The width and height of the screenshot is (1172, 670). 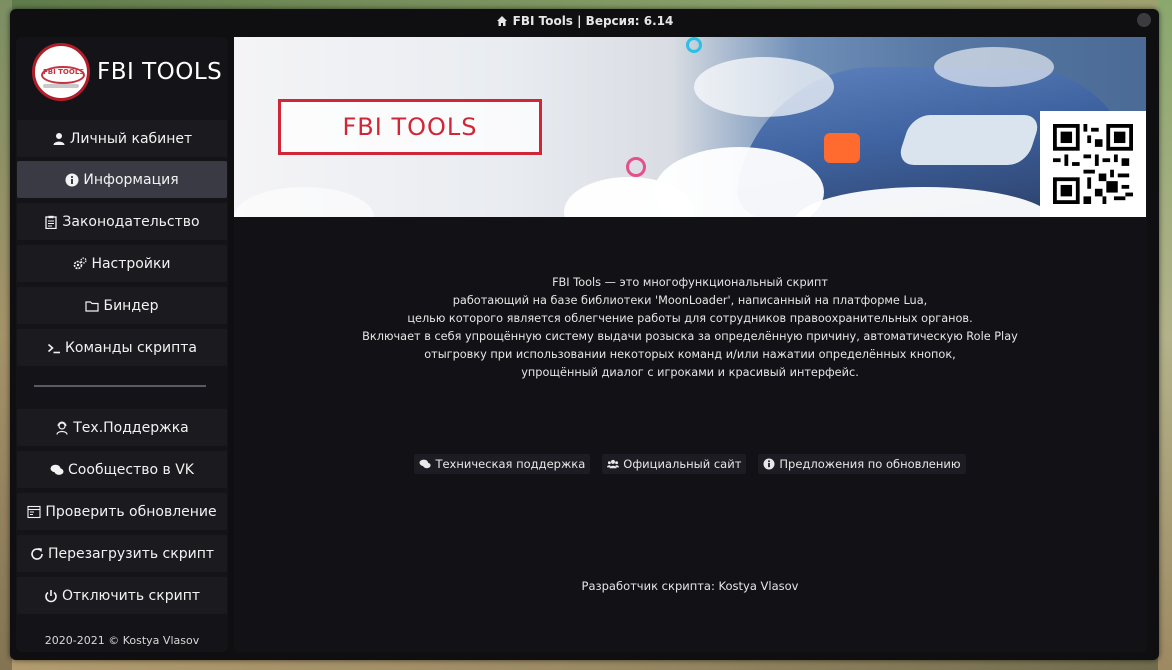 What do you see at coordinates (1165, 335) in the screenshot?
I see `background-right` at bounding box center [1165, 335].